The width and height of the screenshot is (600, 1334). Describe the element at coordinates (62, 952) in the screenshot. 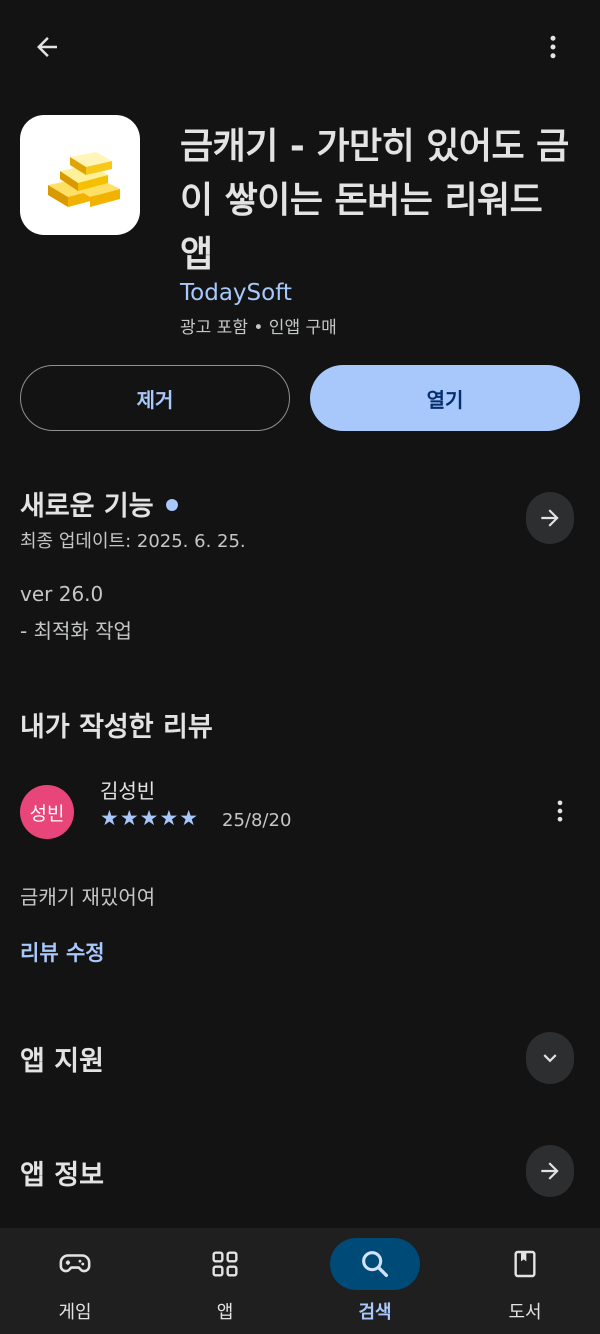

I see `edit-review-link: 리뷰 수정` at that location.